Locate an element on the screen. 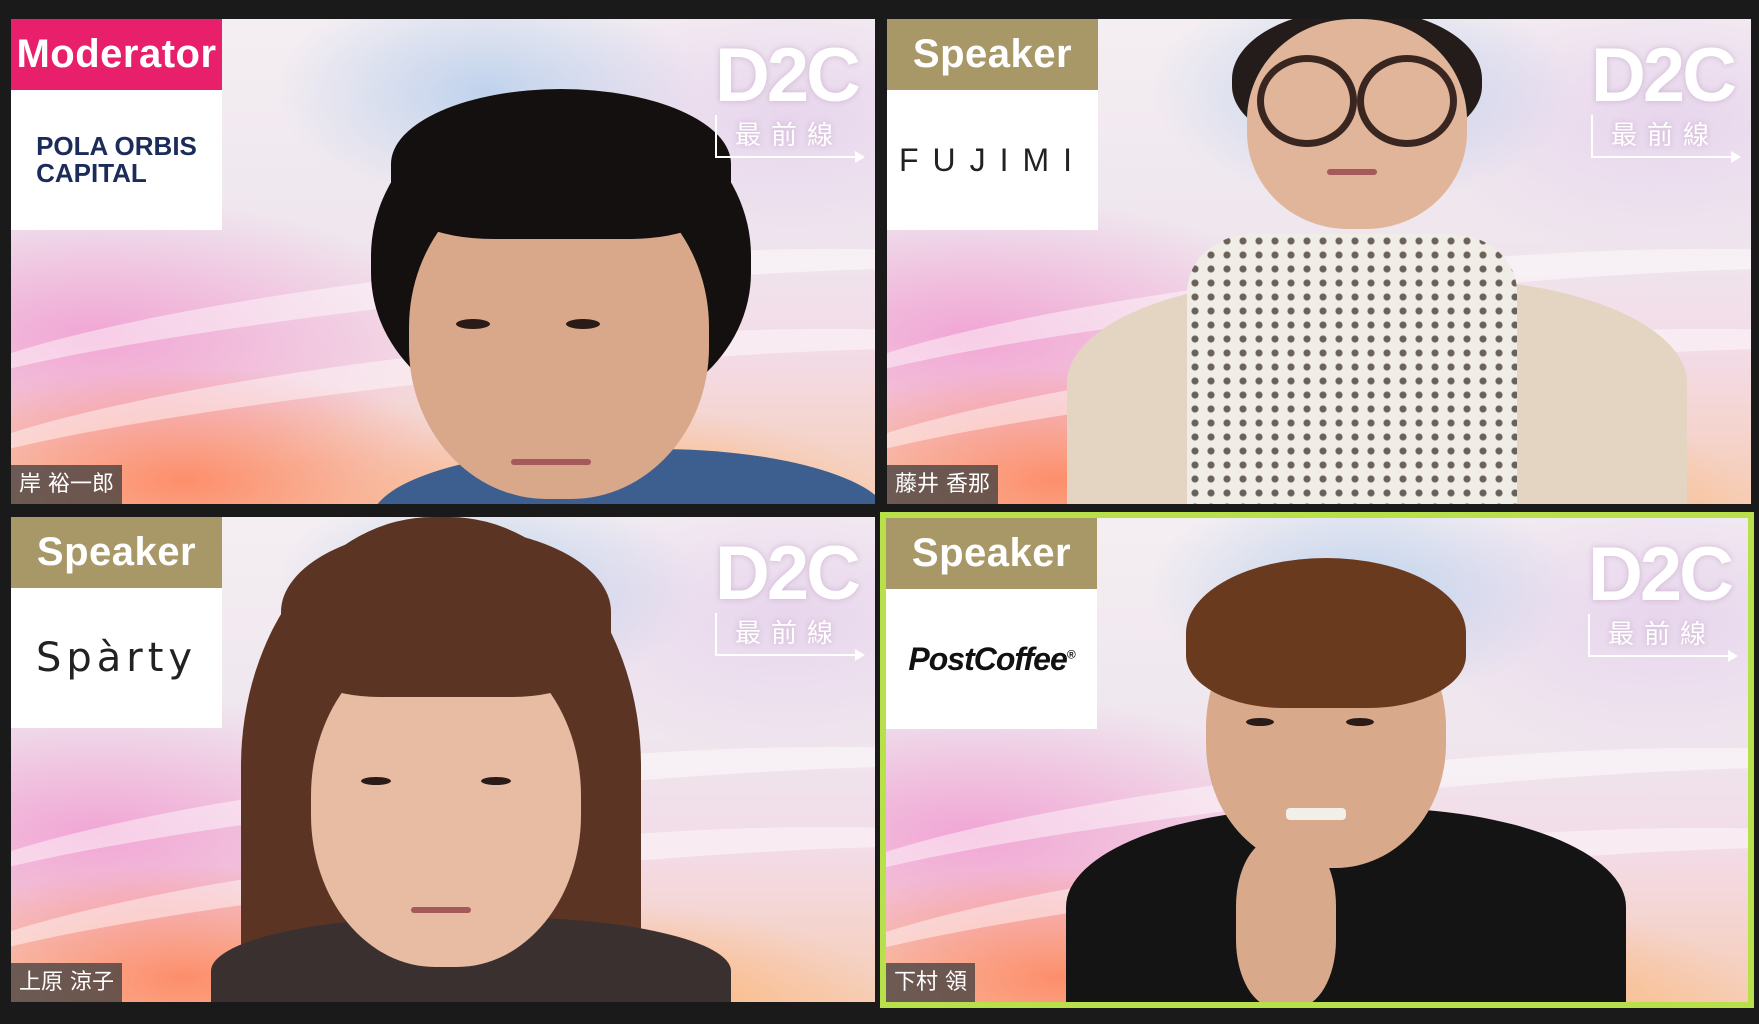  logo-text-line2: CAPITAL is located at coordinates (91, 173).